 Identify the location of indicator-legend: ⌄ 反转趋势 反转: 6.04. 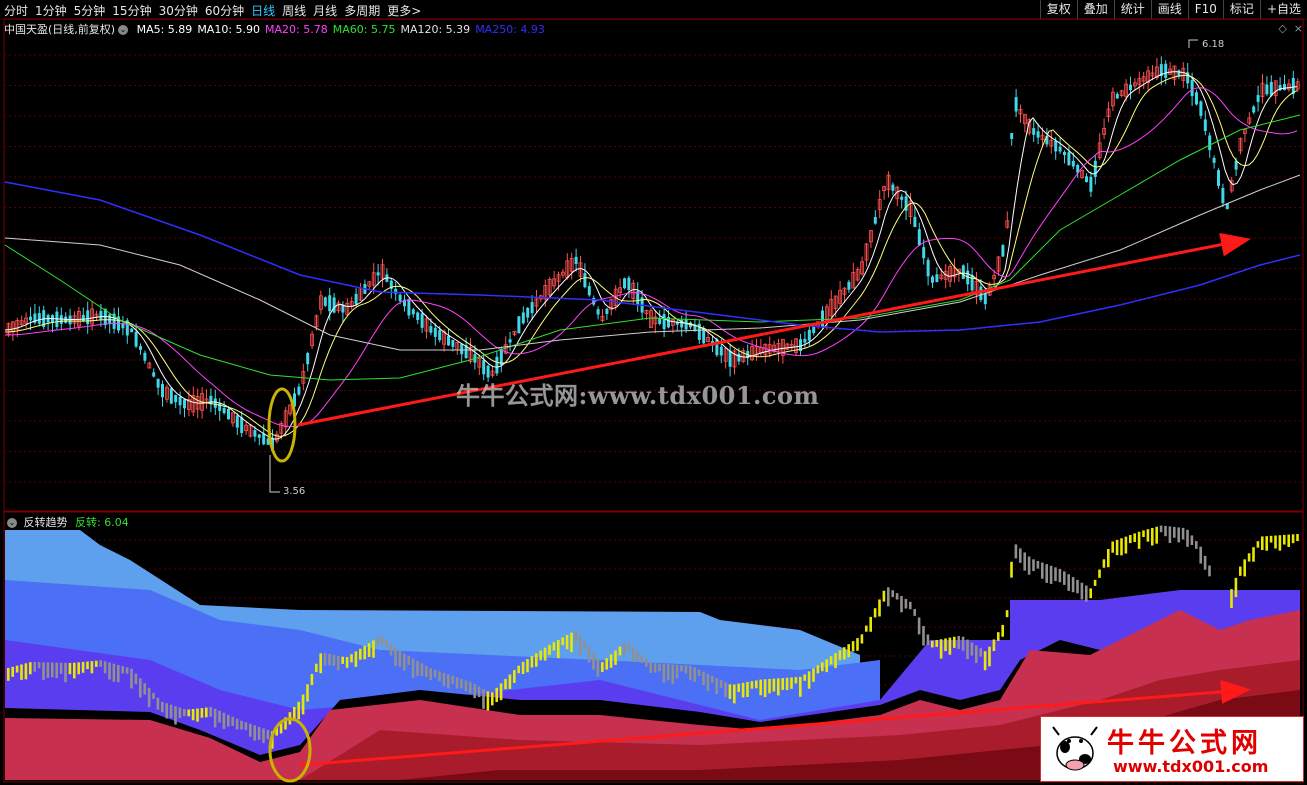
(66, 522).